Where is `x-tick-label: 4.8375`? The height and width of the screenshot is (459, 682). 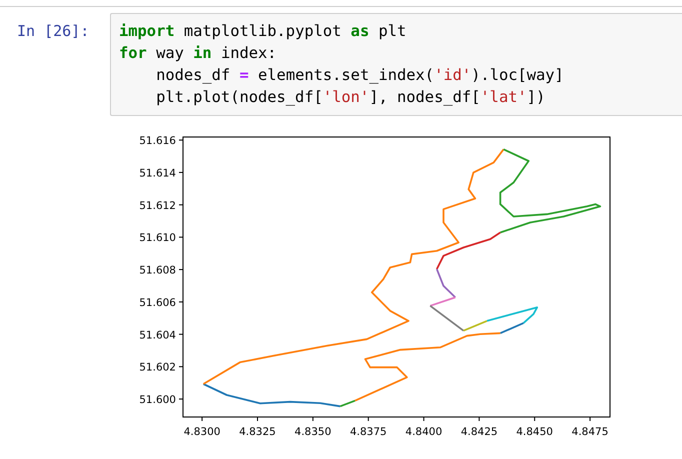 x-tick-label: 4.8375 is located at coordinates (368, 432).